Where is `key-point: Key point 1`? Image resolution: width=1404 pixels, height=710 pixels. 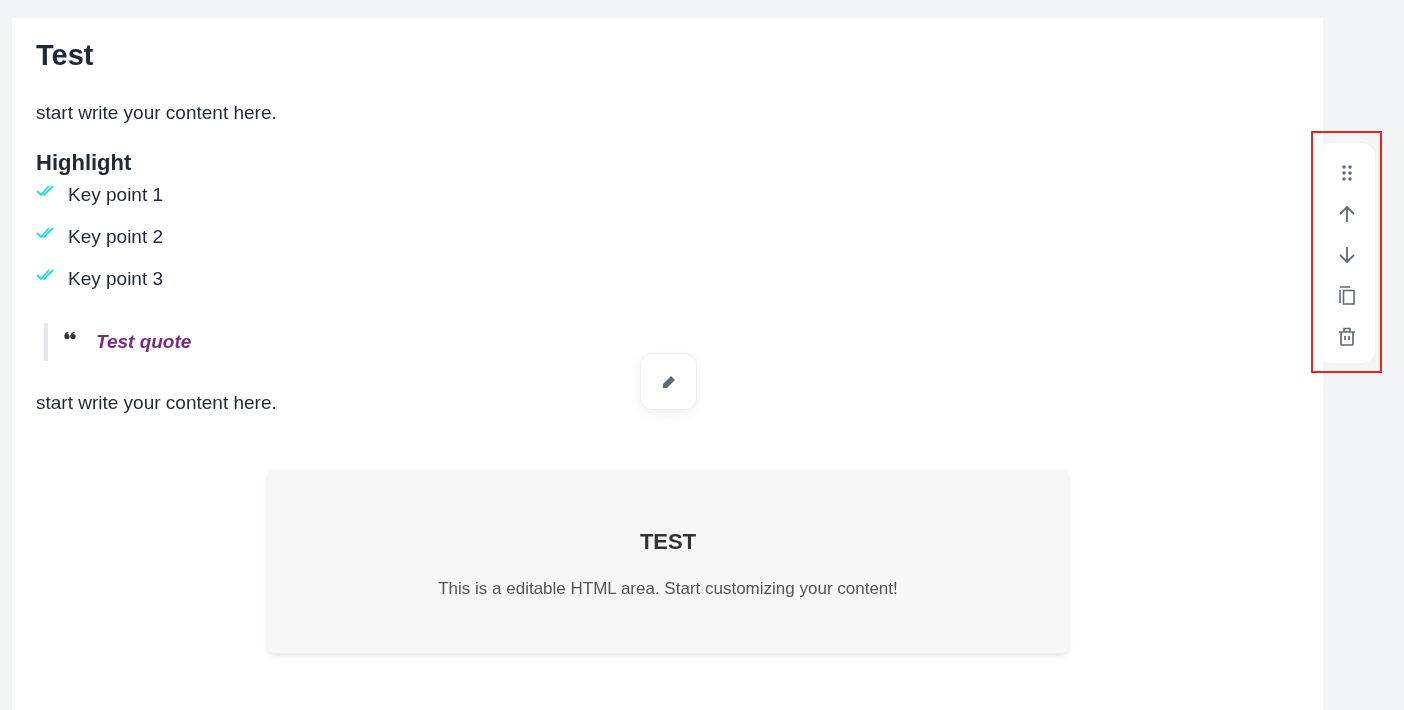 key-point: Key point 1 is located at coordinates (116, 195).